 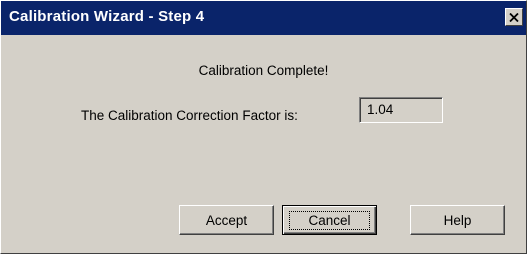 I want to click on window-title: Calibration Wizard - Step 4, so click(x=107, y=16).